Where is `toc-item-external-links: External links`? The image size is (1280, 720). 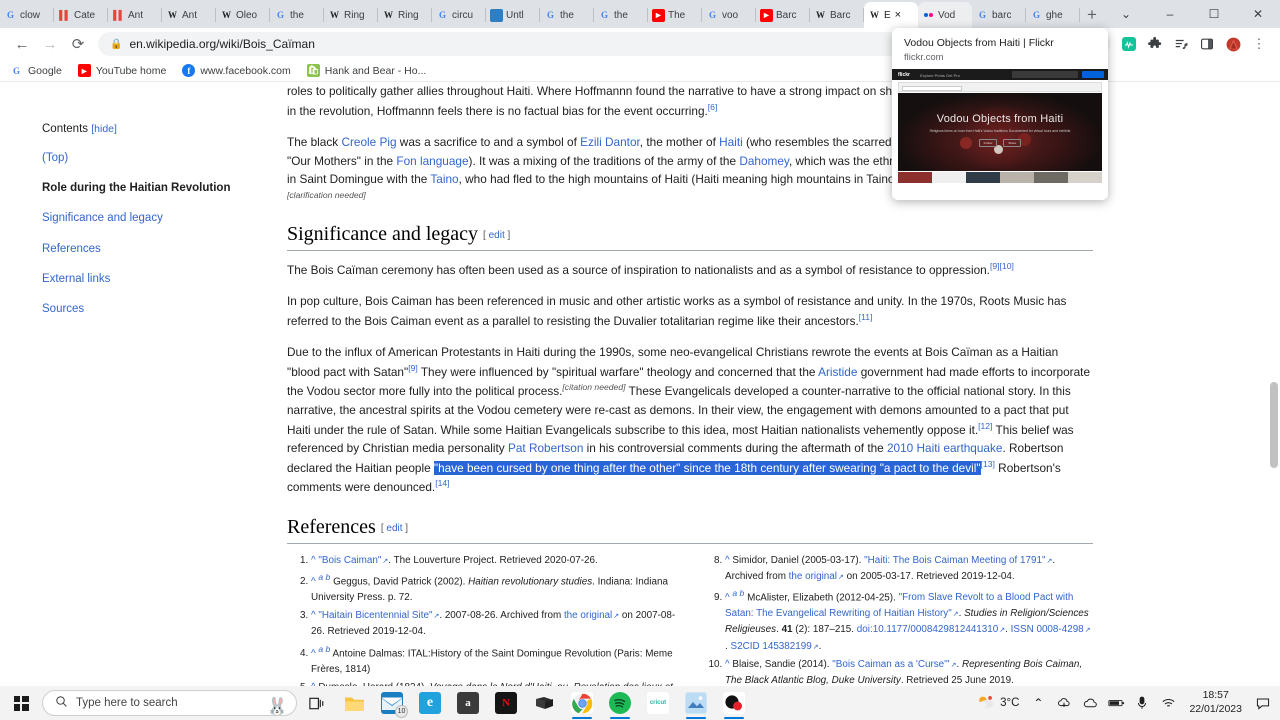
toc-item-external-links: External links is located at coordinates (137, 279).